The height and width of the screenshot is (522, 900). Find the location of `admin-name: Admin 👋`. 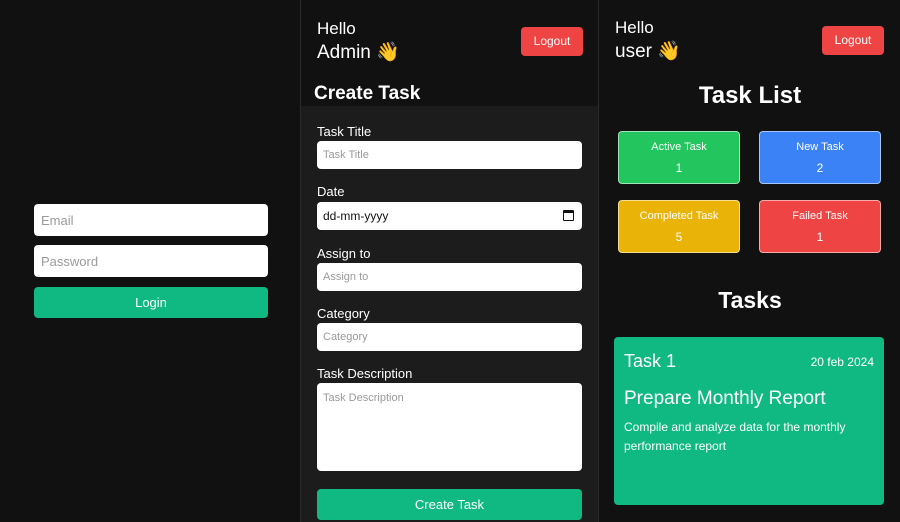

admin-name: Admin 👋 is located at coordinates (358, 52).